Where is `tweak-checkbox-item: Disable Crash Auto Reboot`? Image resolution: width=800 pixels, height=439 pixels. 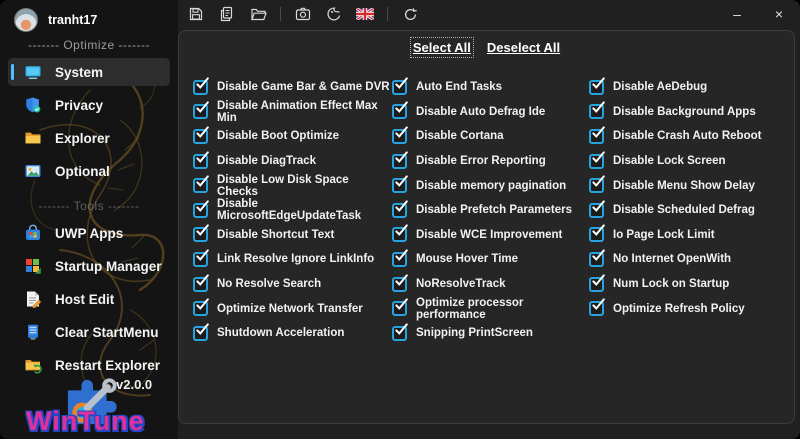 tweak-checkbox-item: Disable Crash Auto Reboot is located at coordinates (689, 136).